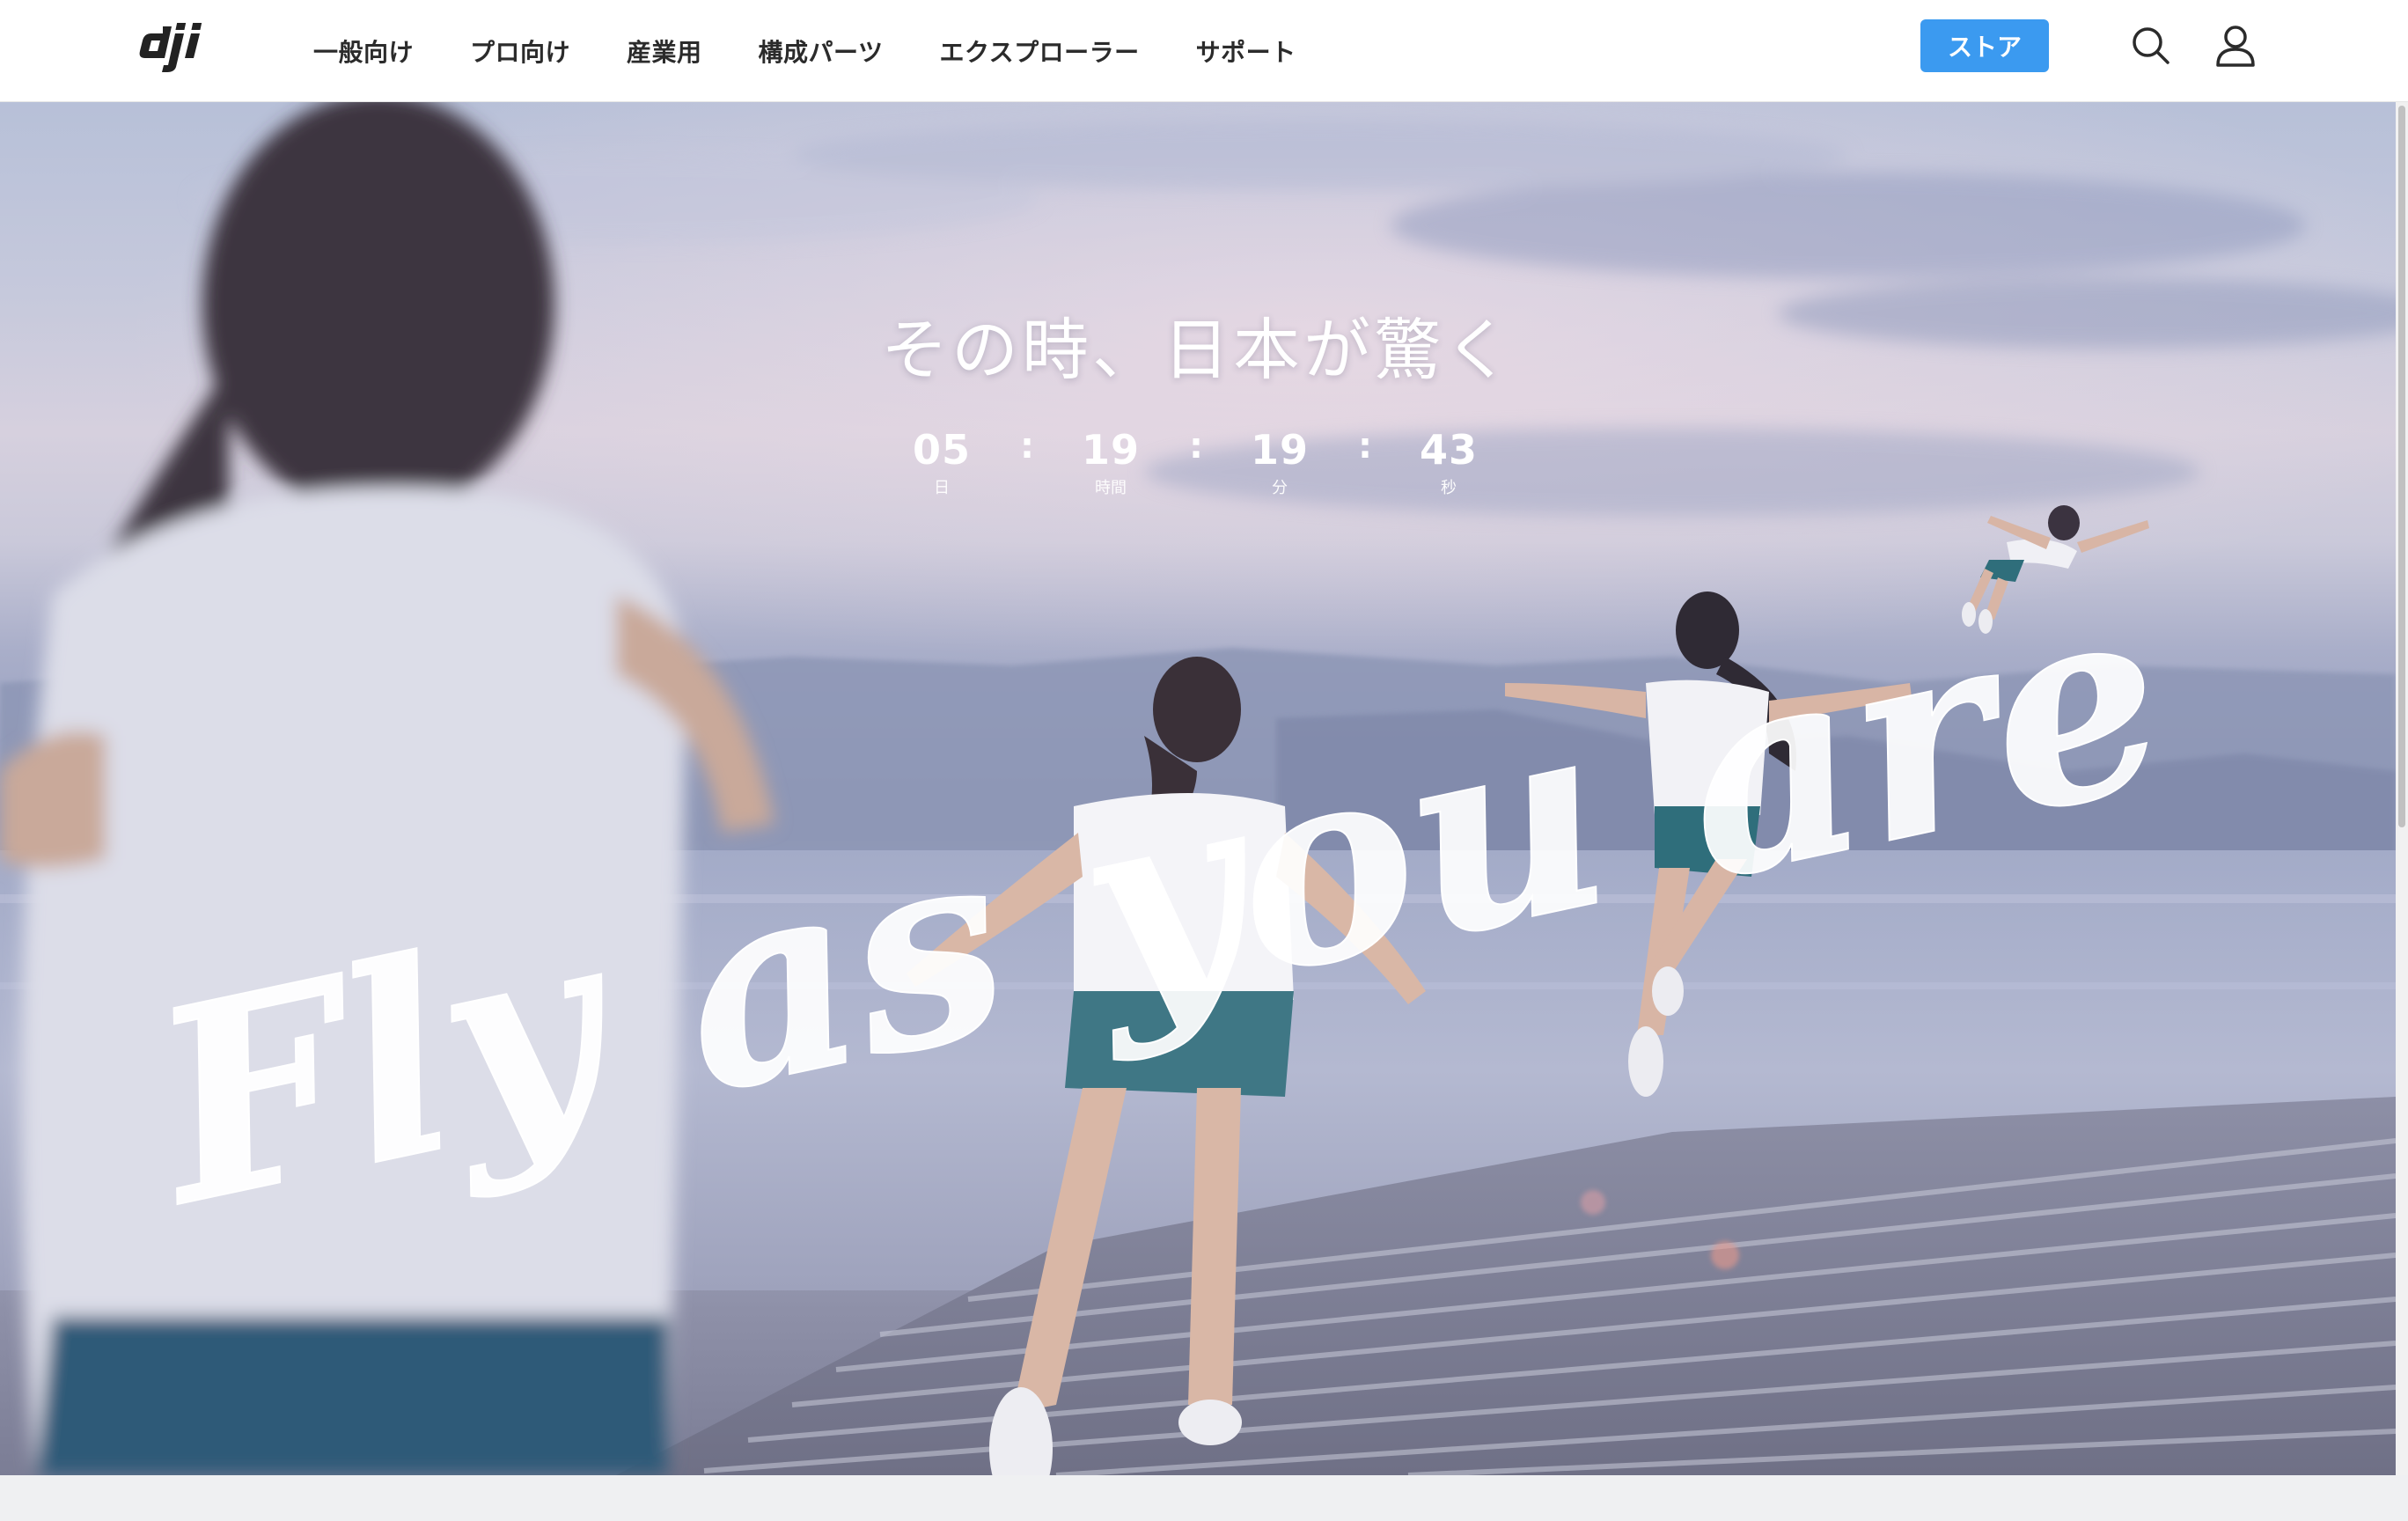  I want to click on top-navigation-bar: 一般向け プロ向け 産業用 構成パーツ エクスプローラー サポート ストア, so click(1204, 51).